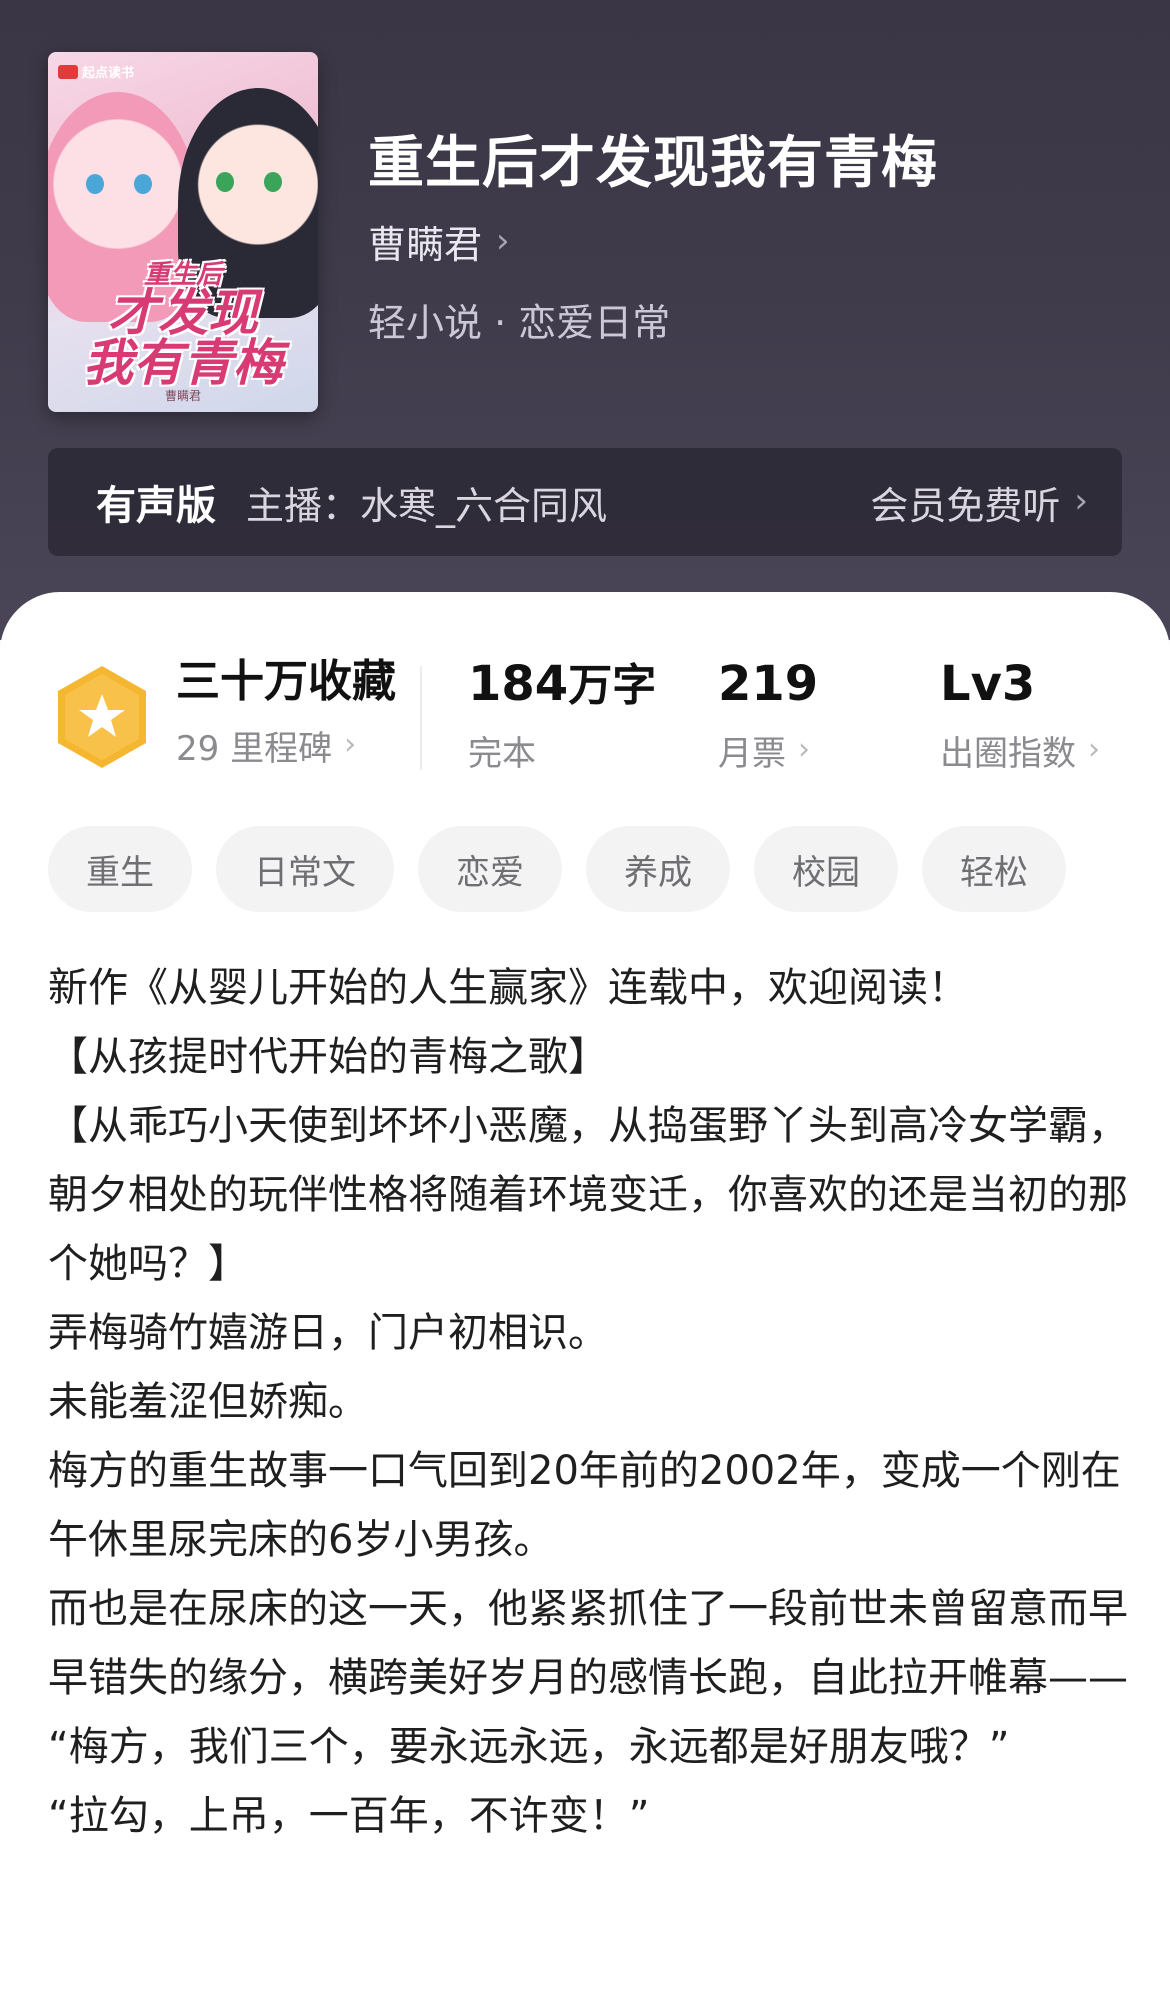  Describe the element at coordinates (102, 717) in the screenshot. I see `star-badge-icon` at that location.